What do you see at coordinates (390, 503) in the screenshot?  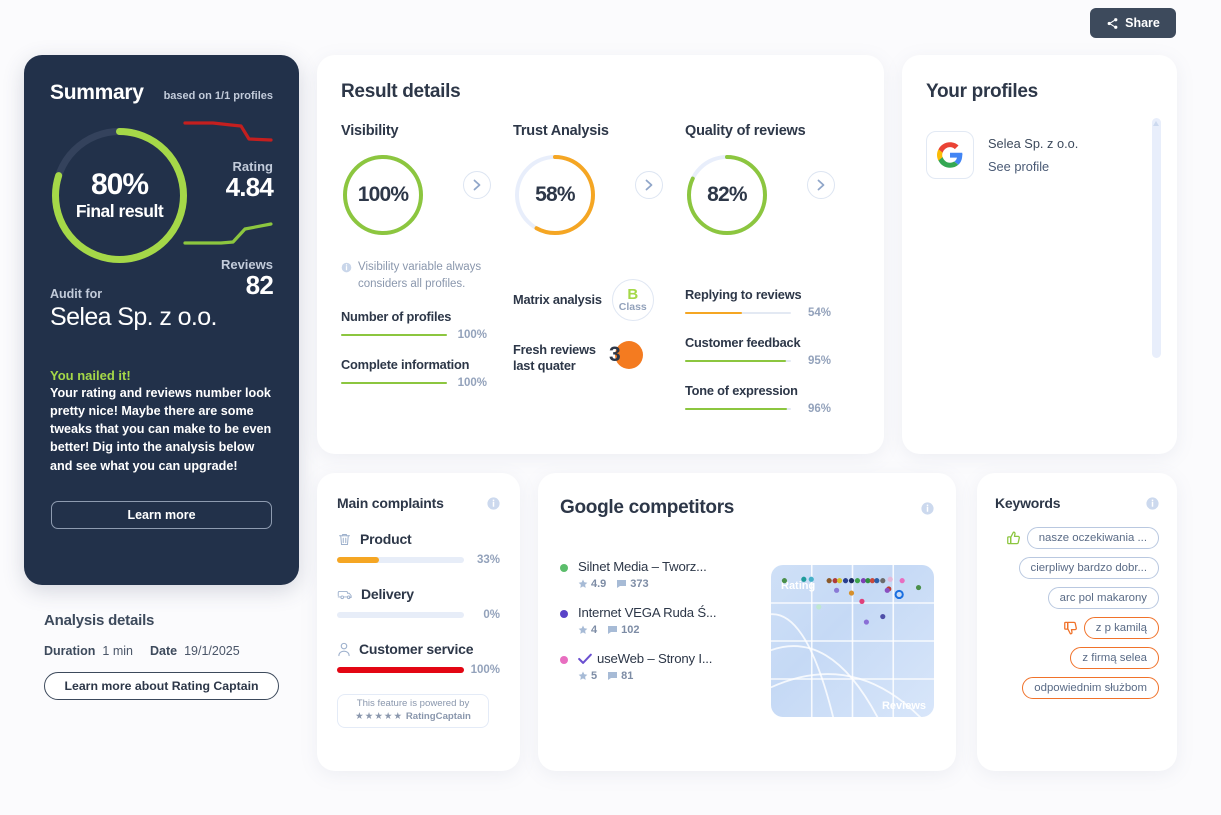 I see `main-complaints-title: Main complaints` at bounding box center [390, 503].